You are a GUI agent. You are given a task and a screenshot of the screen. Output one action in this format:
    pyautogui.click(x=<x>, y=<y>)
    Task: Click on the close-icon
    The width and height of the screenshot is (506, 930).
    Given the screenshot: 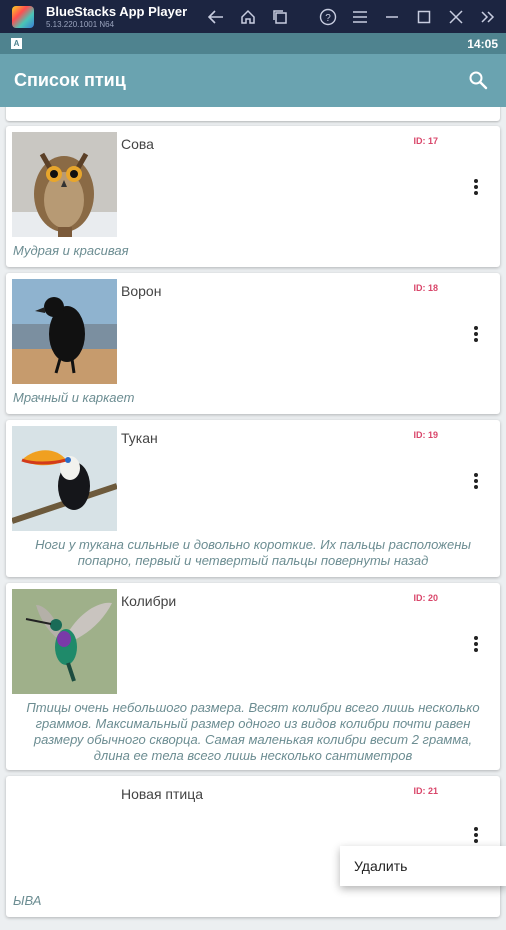 What is the action you would take?
    pyautogui.click(x=456, y=16)
    